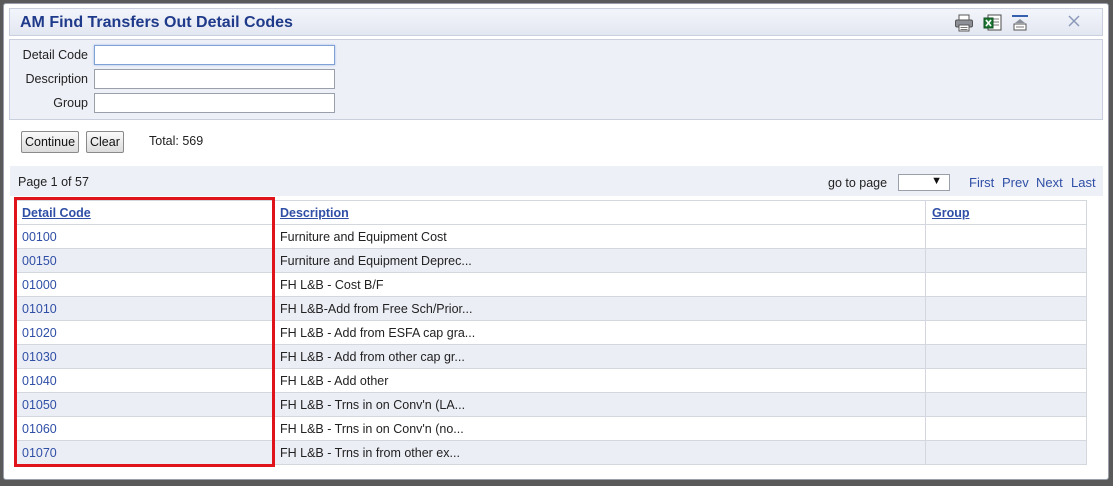  Describe the element at coordinates (39, 429) in the screenshot. I see `detail-code-link: 01060` at that location.